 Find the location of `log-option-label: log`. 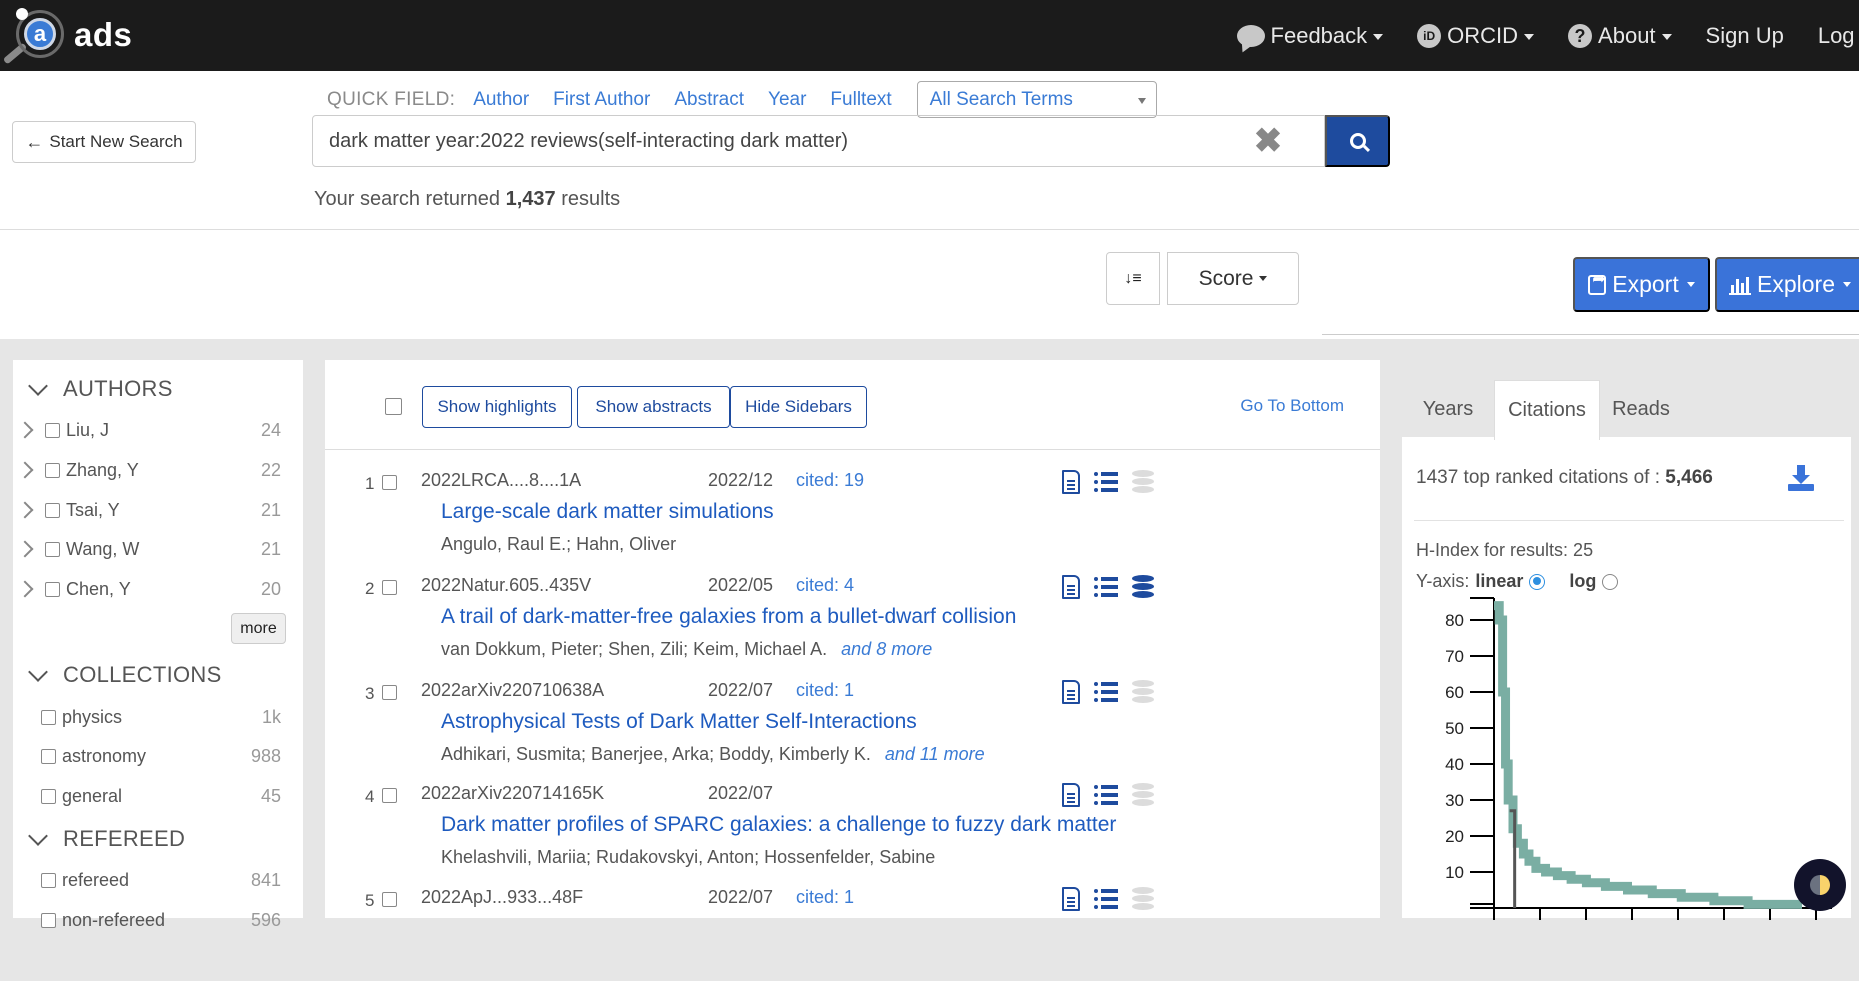

log-option-label: log is located at coordinates (1583, 581).